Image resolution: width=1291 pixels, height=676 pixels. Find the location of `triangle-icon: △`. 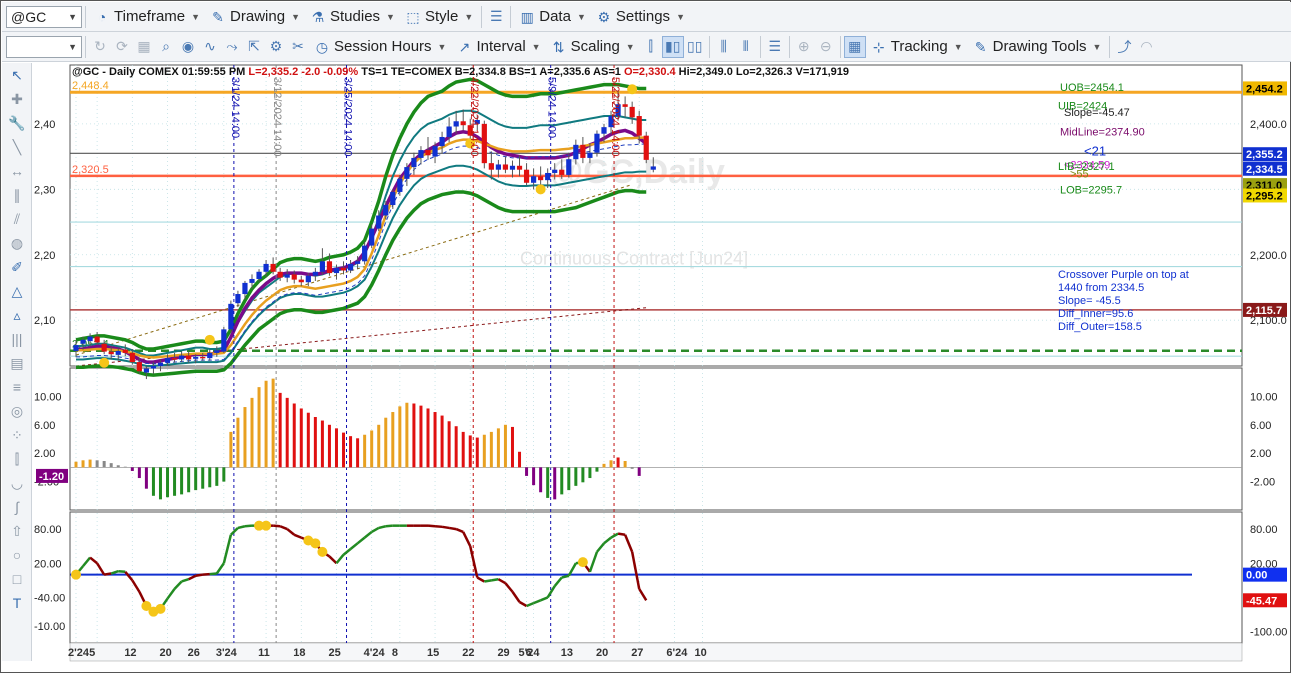

triangle-icon: △ is located at coordinates (17, 291).